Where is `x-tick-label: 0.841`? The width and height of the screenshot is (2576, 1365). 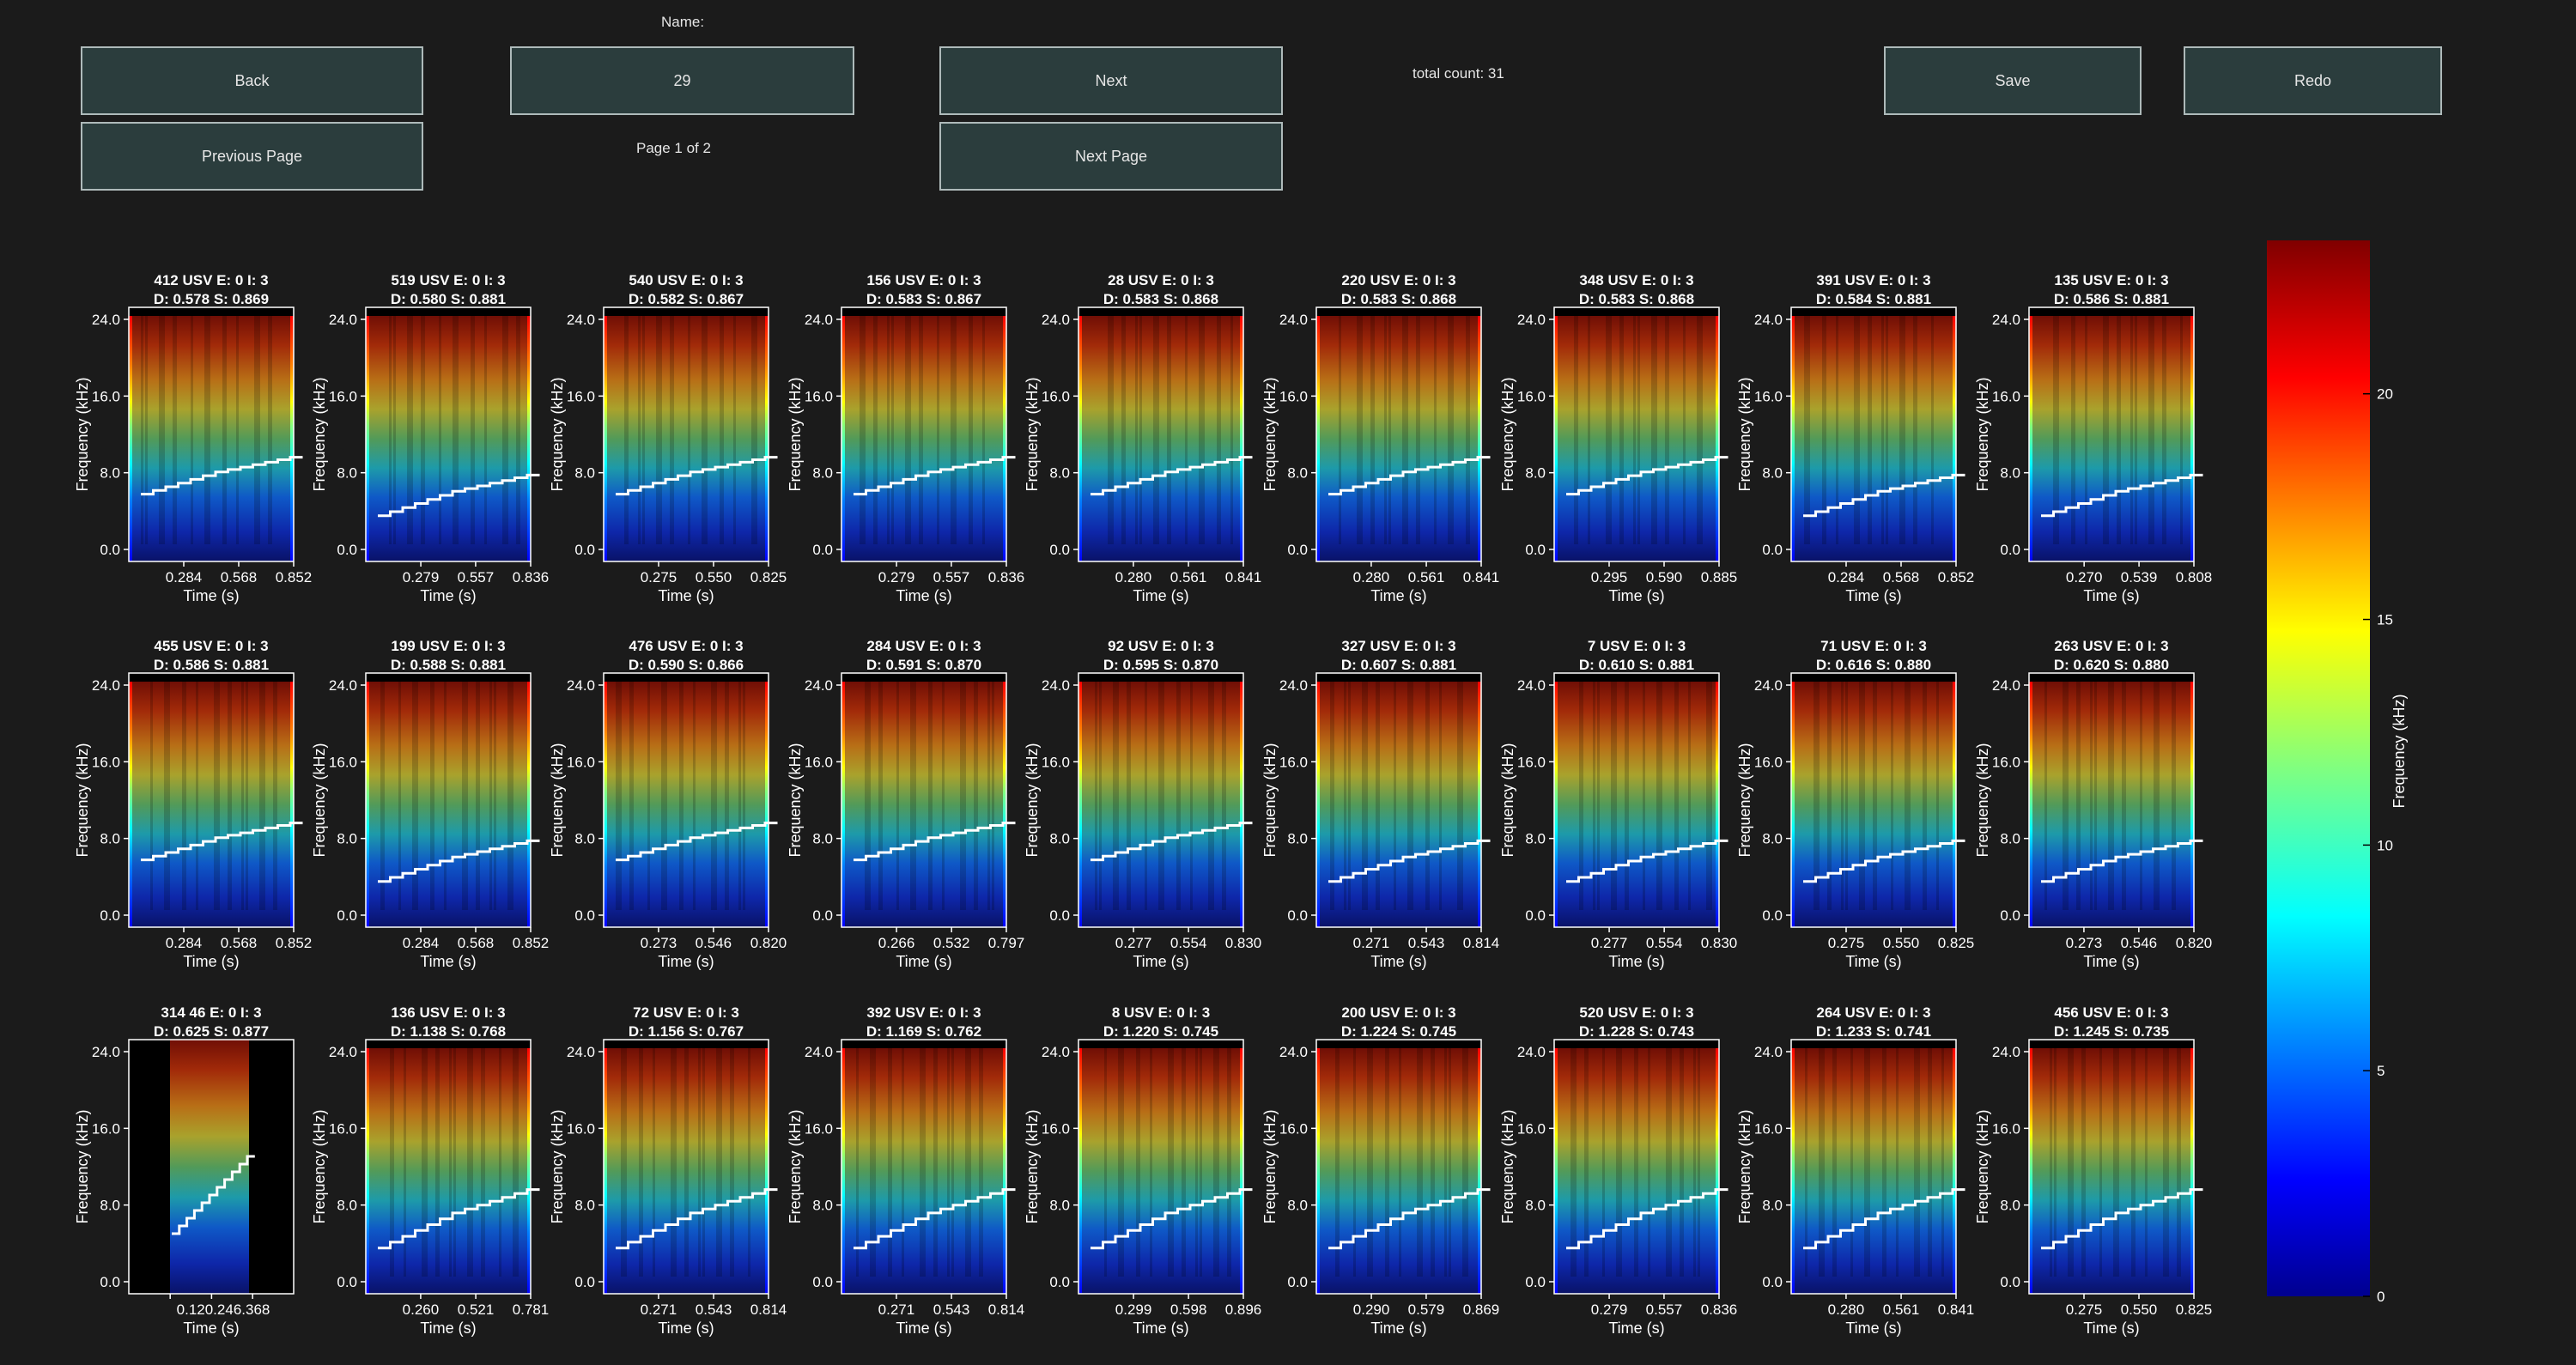
x-tick-label: 0.841 is located at coordinates (1481, 577).